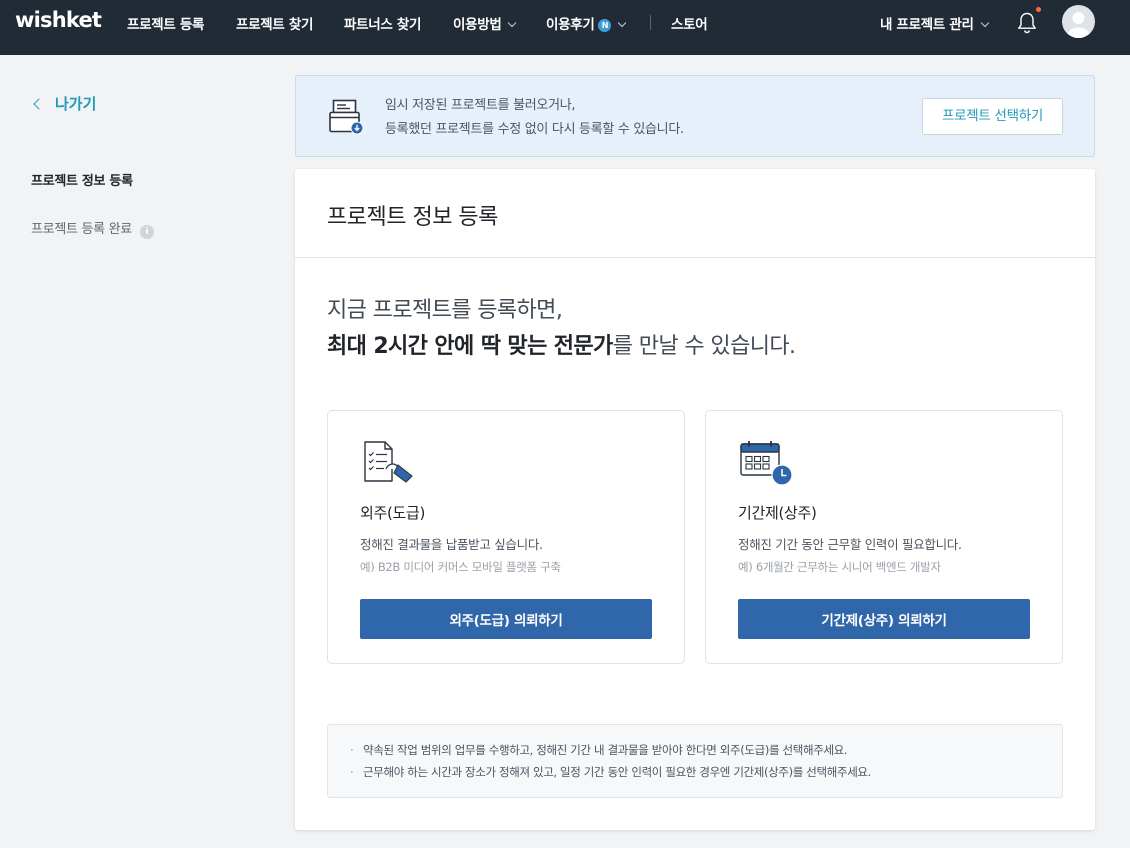 The width and height of the screenshot is (1130, 848). I want to click on lead-line-1: 지금 프로젝트를 등록하면,, so click(445, 310).